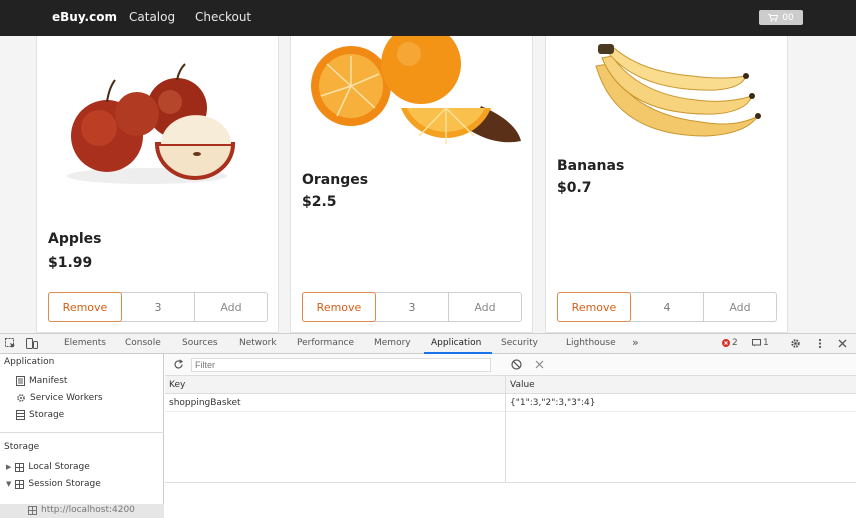  What do you see at coordinates (756, 343) in the screenshot?
I see `message-icon` at bounding box center [756, 343].